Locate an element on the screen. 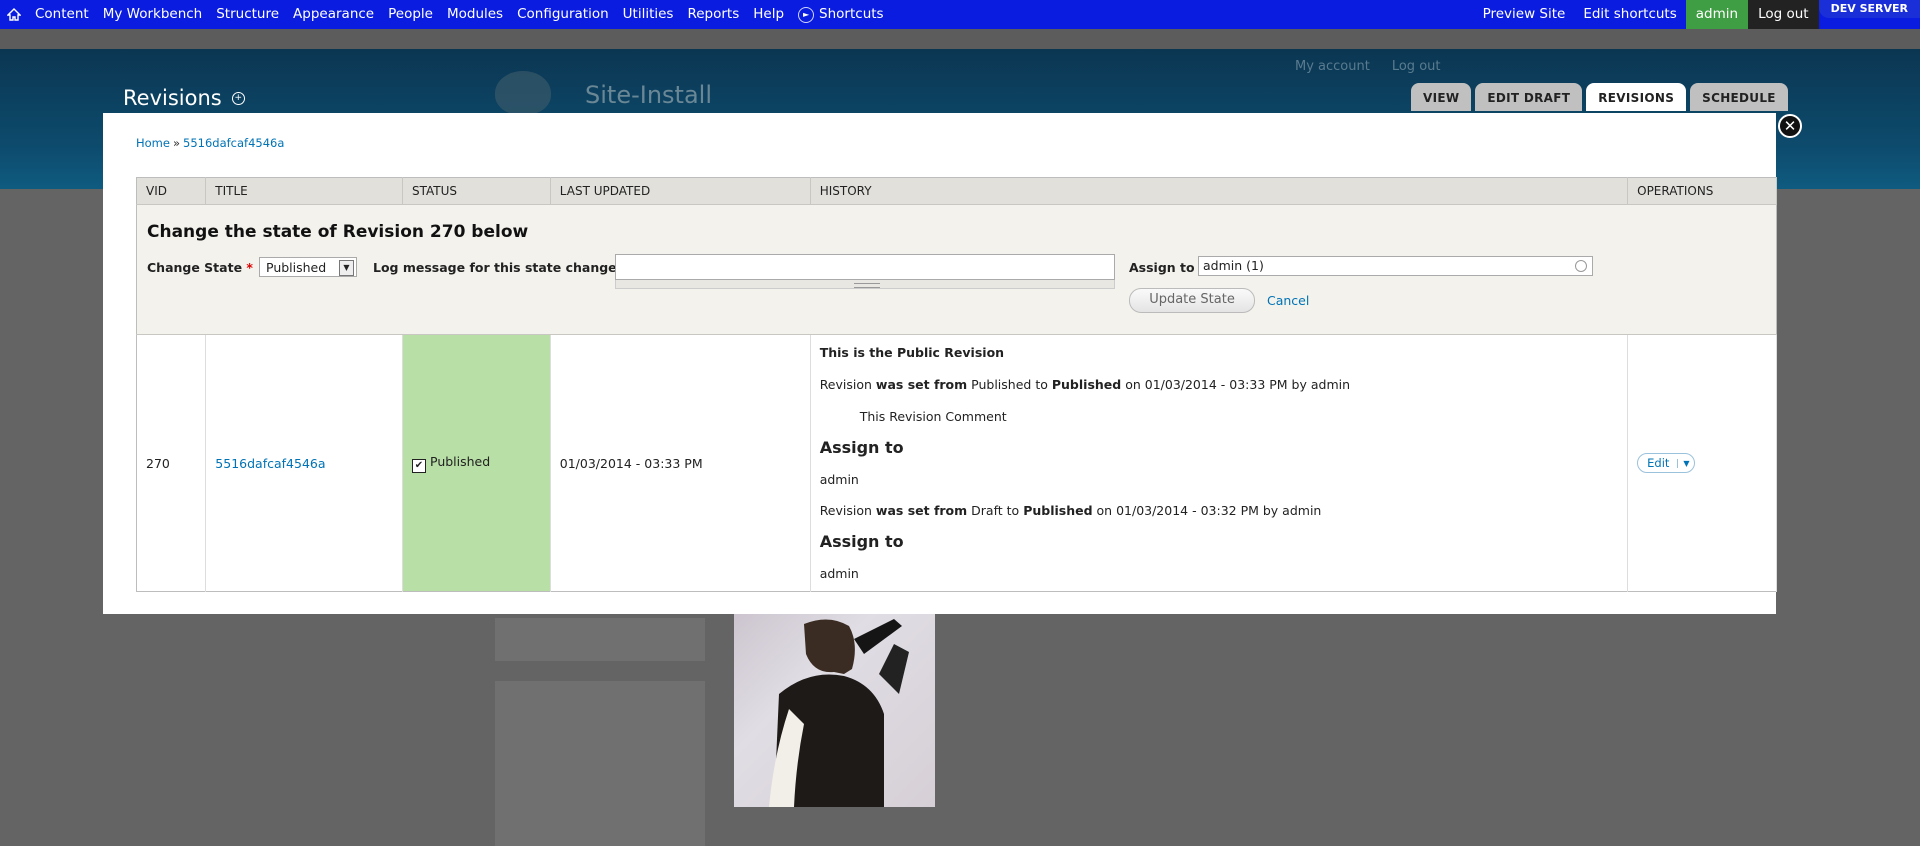 The height and width of the screenshot is (846, 1920). toolbar-my-workbench: My Workbench is located at coordinates (153, 14).